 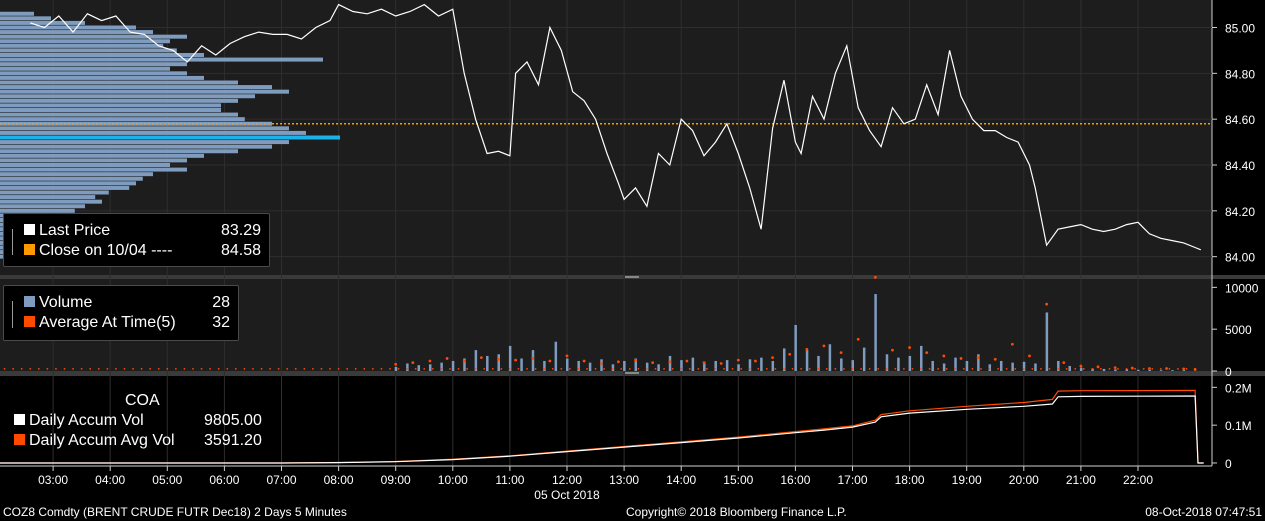 I want to click on legend-label-volume: Volume, so click(x=66, y=302).